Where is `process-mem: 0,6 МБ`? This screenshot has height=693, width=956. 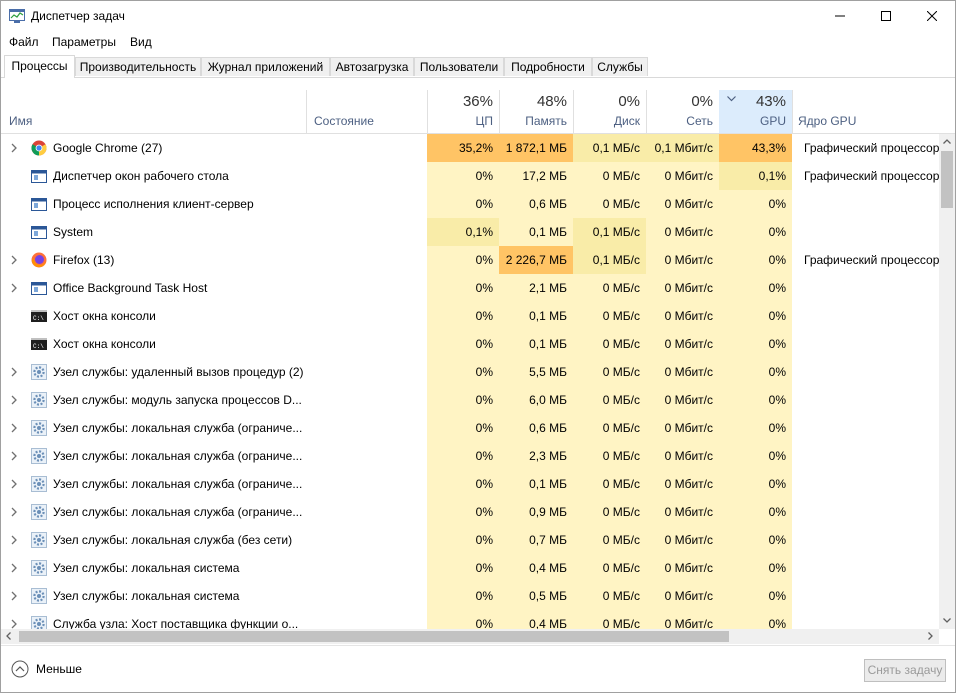 process-mem: 0,6 МБ is located at coordinates (536, 428).